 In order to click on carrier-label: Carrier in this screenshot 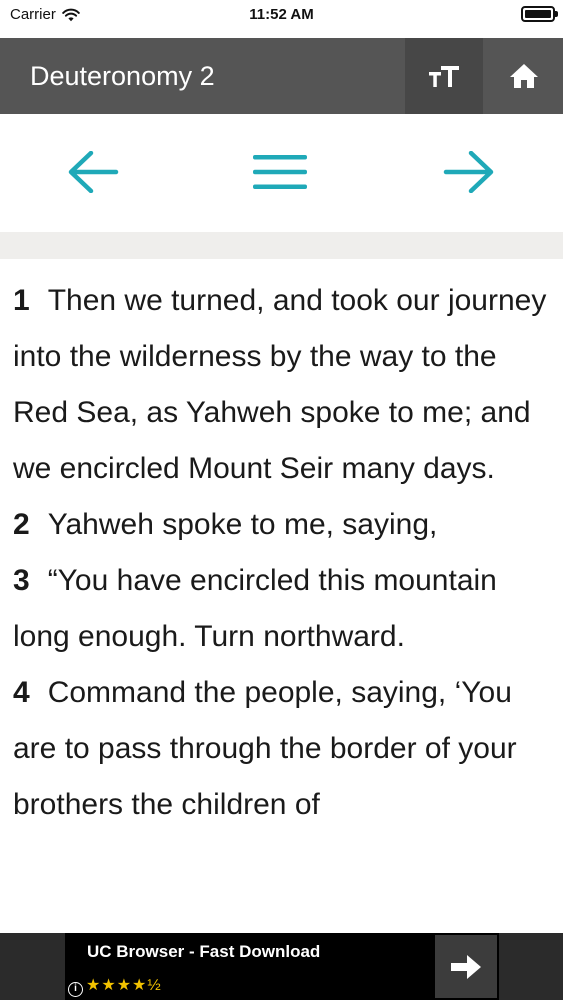, I will do `click(33, 14)`.